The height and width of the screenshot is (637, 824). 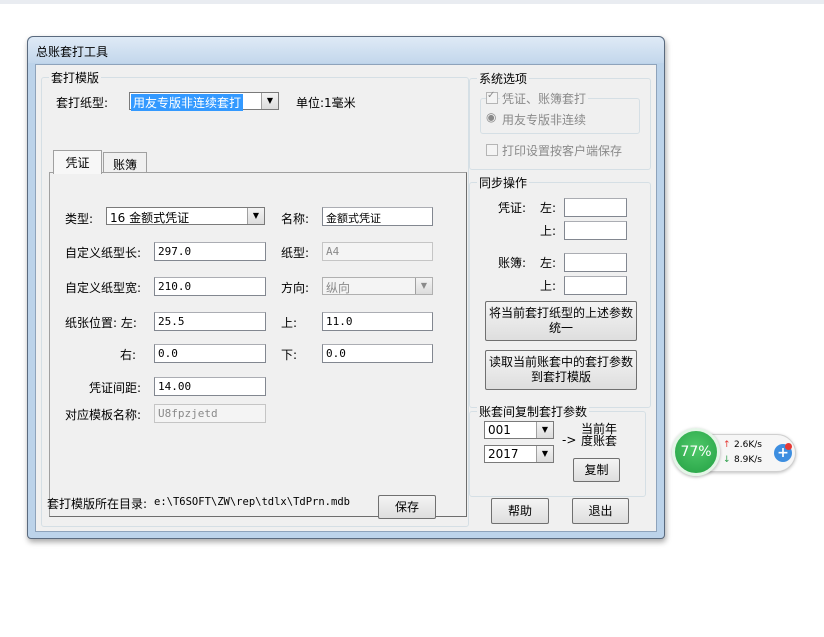 I want to click on system-options-legend: 系统选项, so click(x=503, y=78).